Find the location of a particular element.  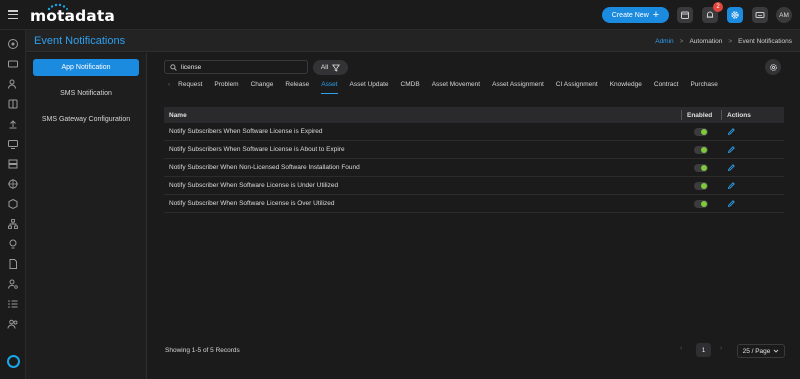

upload-icon is located at coordinates (13, 123).